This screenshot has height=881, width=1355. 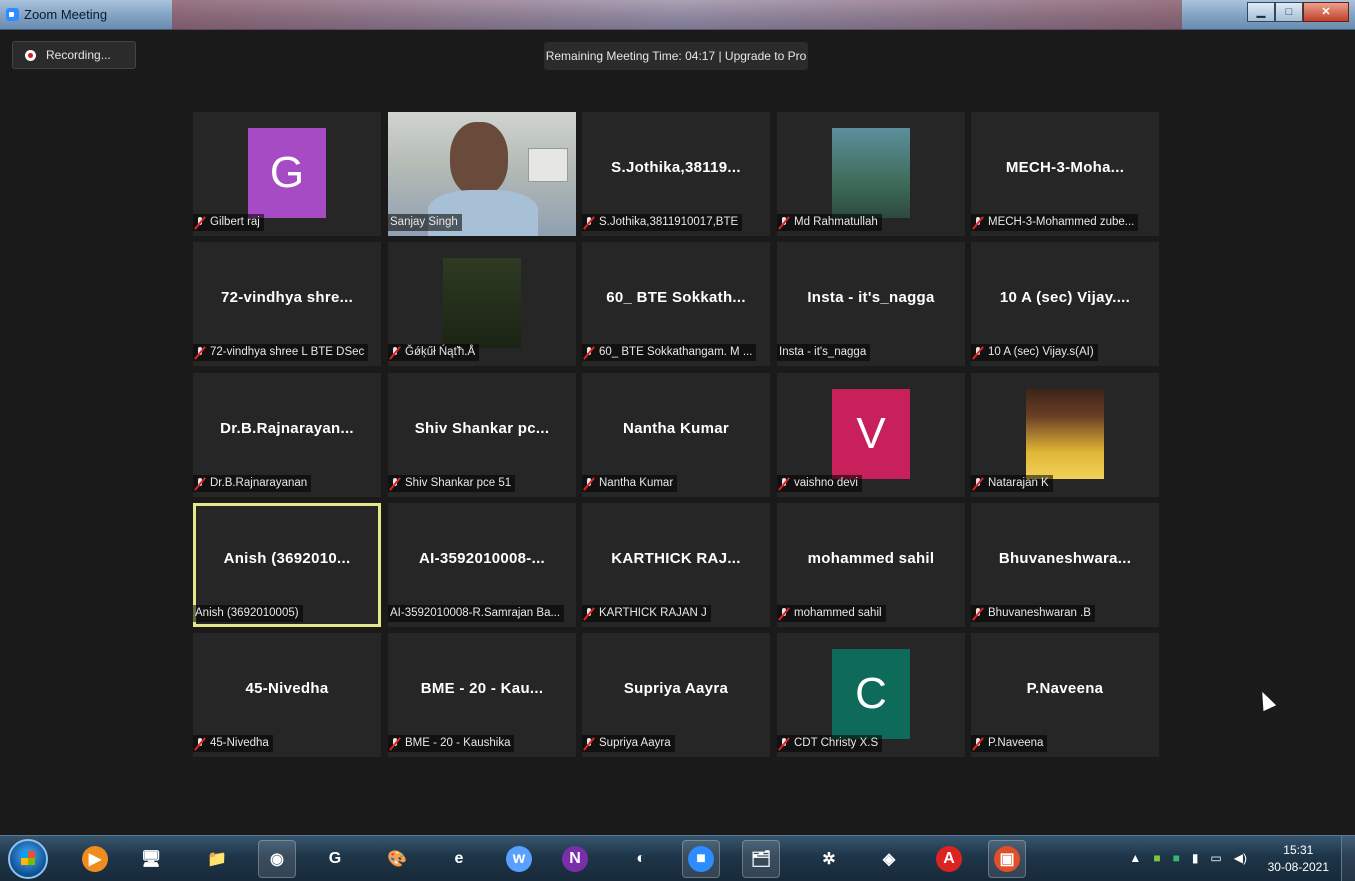 What do you see at coordinates (1065, 695) in the screenshot?
I see `participant-tile: P.Naveena P.Naveena` at bounding box center [1065, 695].